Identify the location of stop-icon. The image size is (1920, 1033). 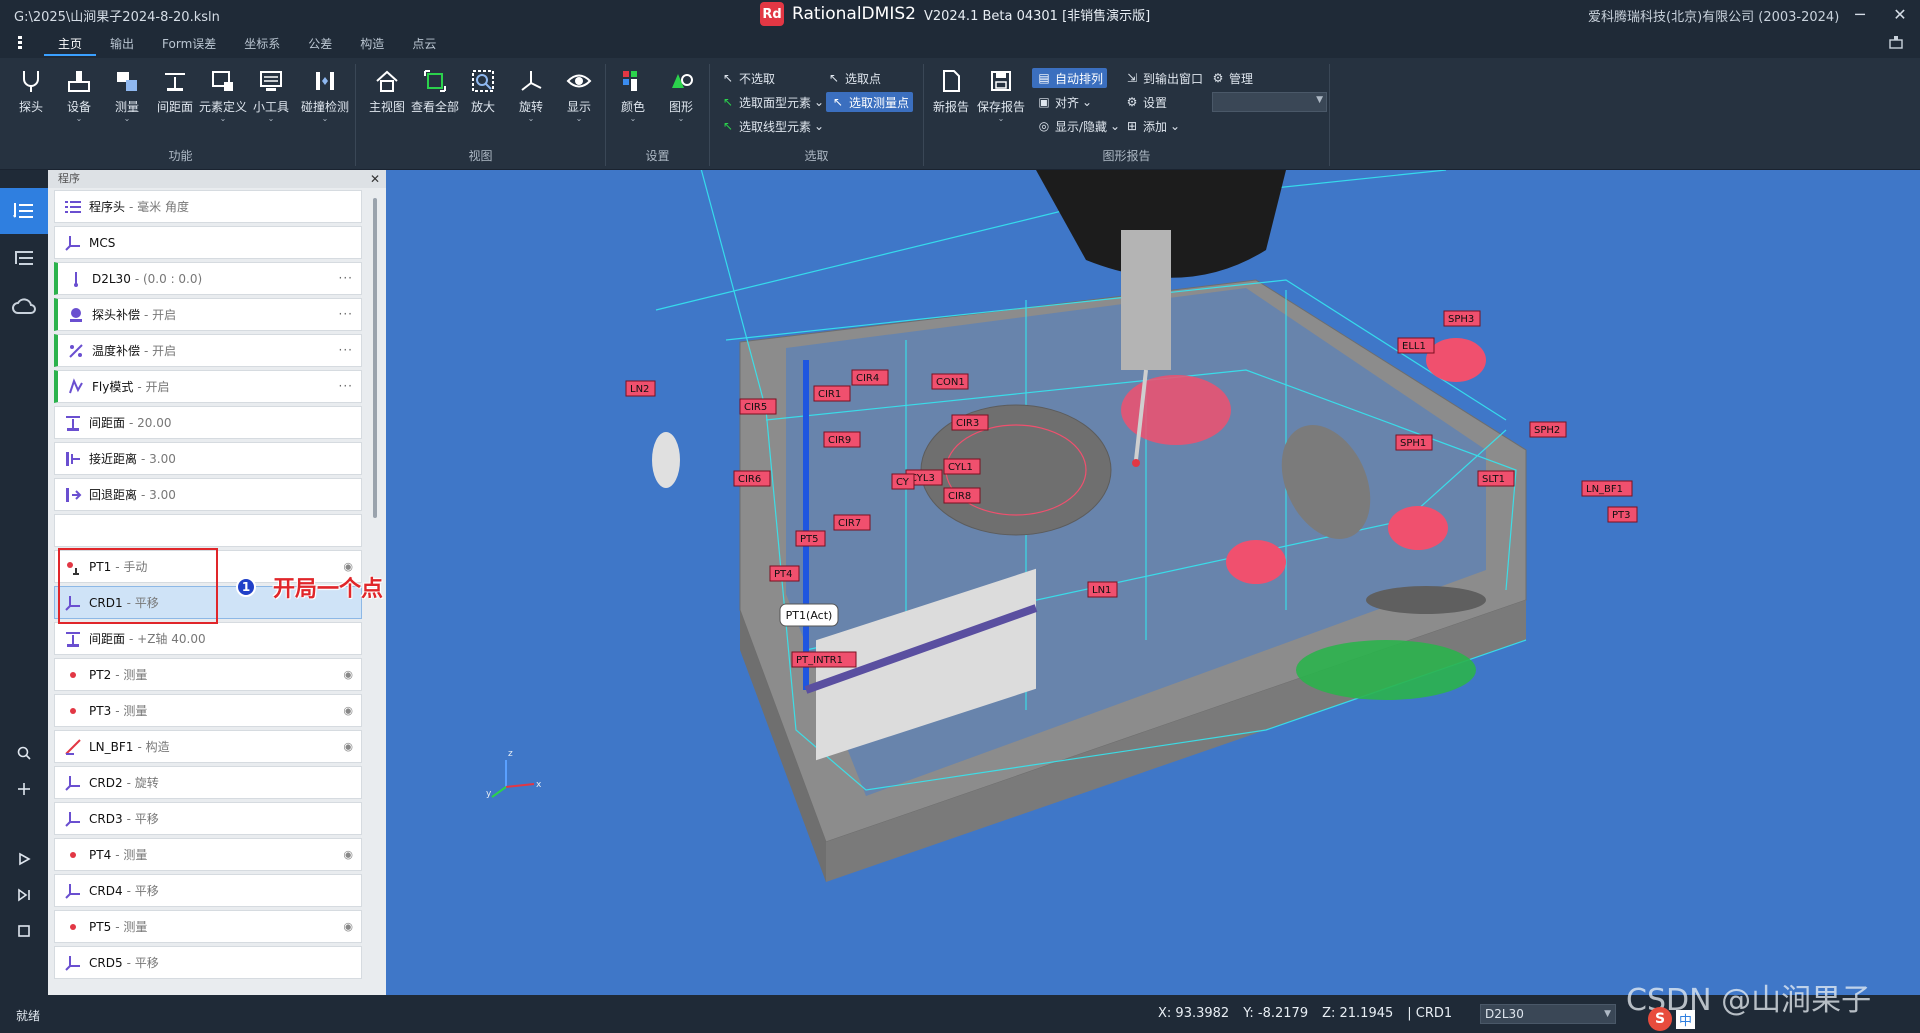
(24, 931).